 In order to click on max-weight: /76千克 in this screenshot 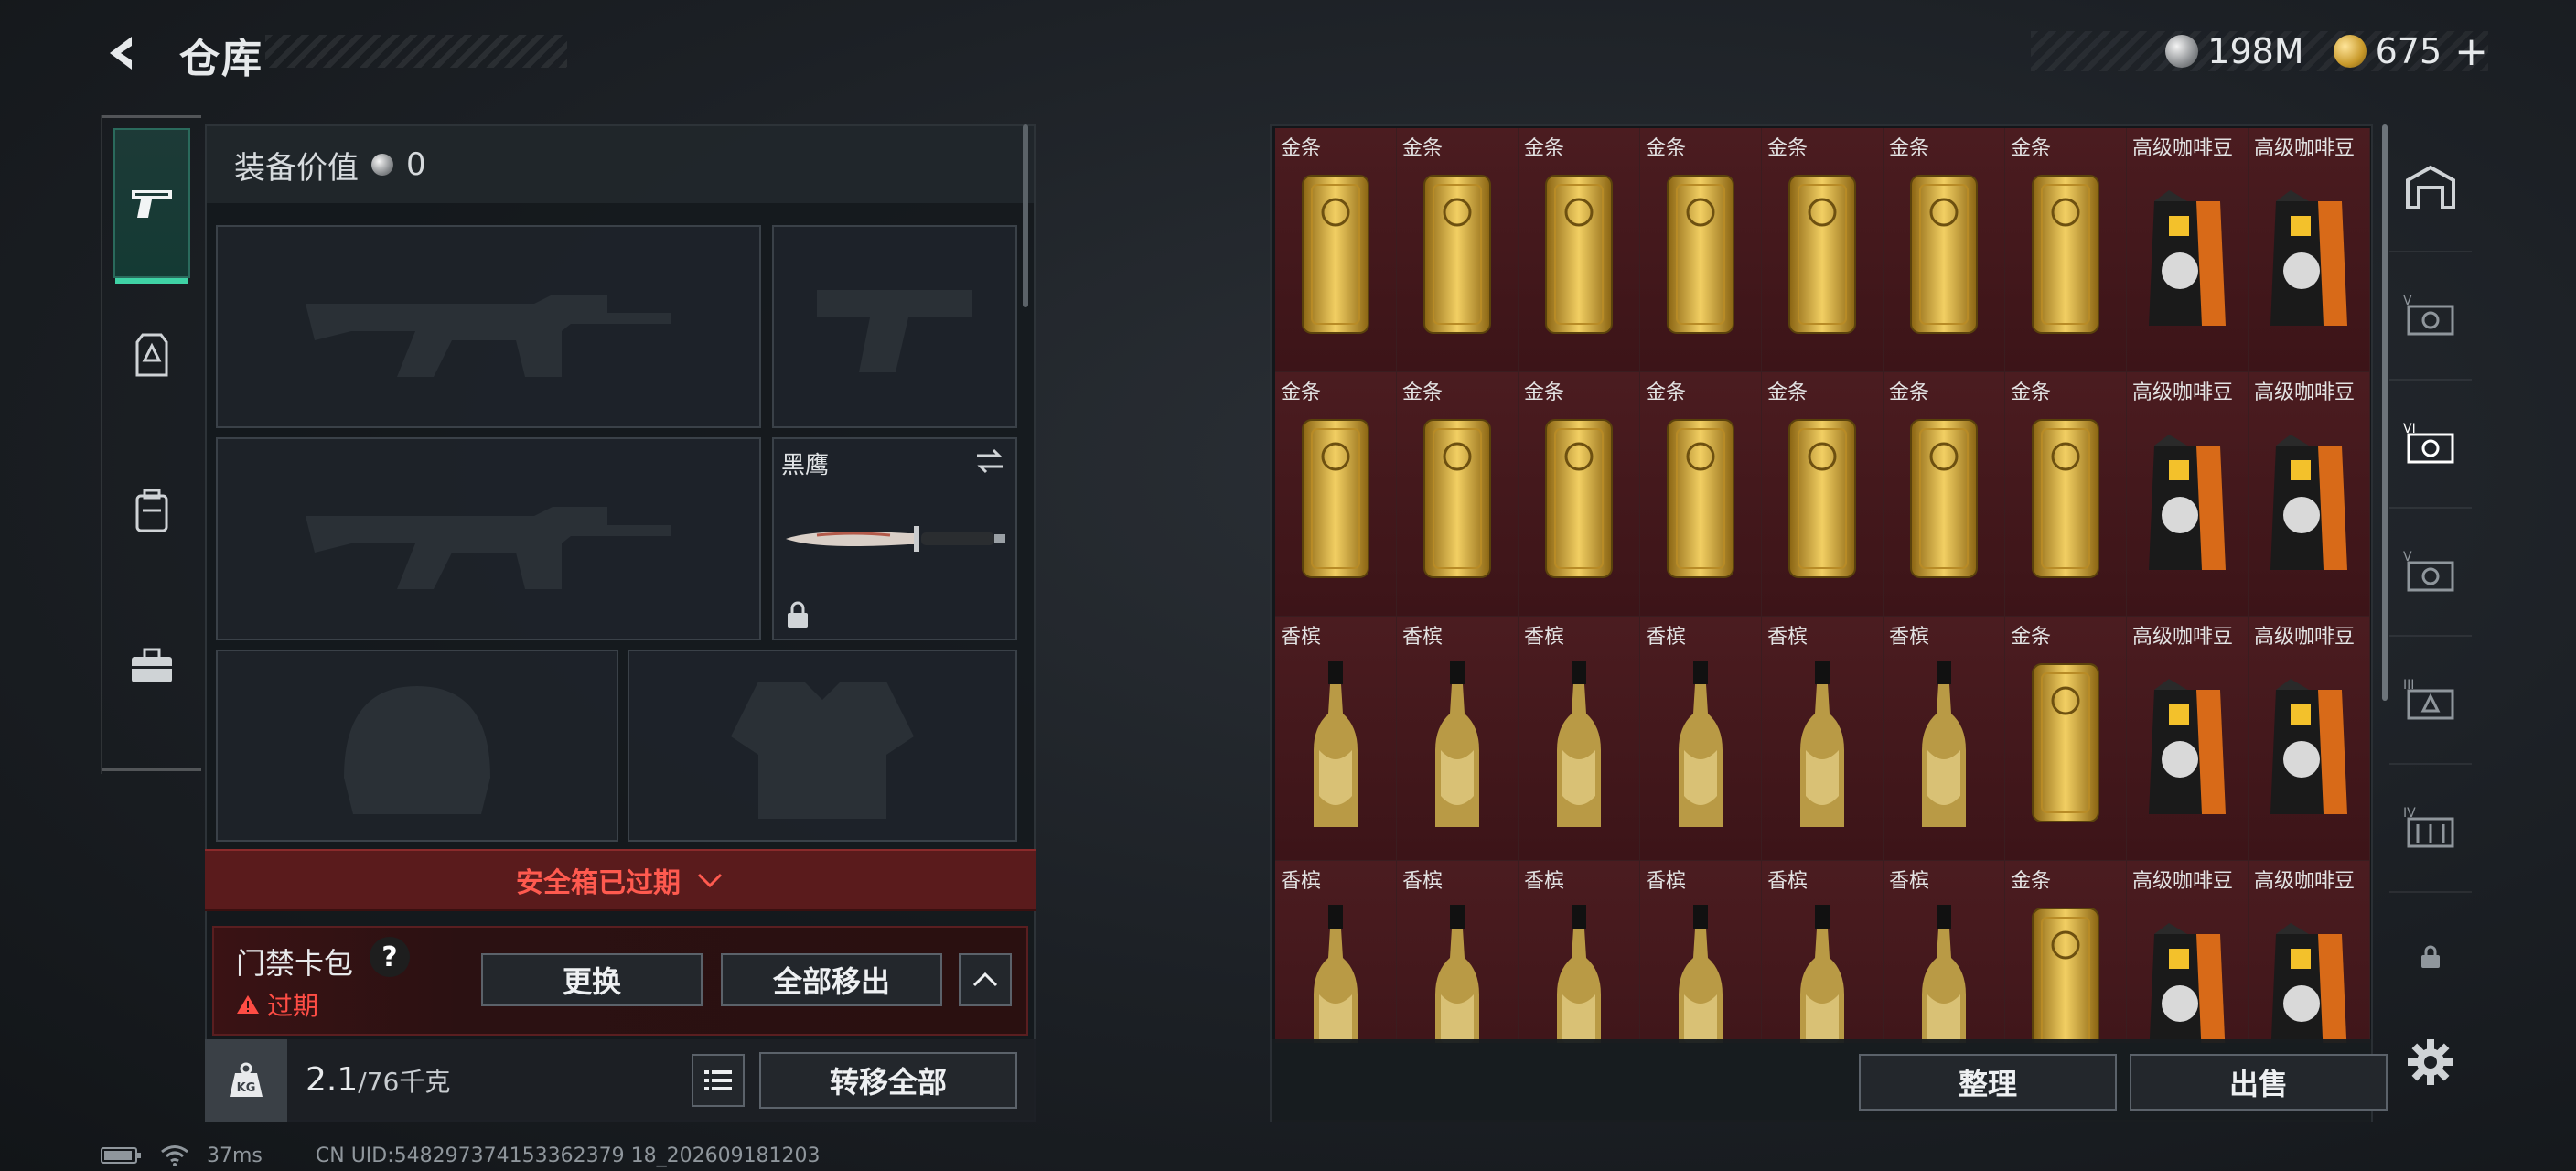, I will do `click(405, 1082)`.